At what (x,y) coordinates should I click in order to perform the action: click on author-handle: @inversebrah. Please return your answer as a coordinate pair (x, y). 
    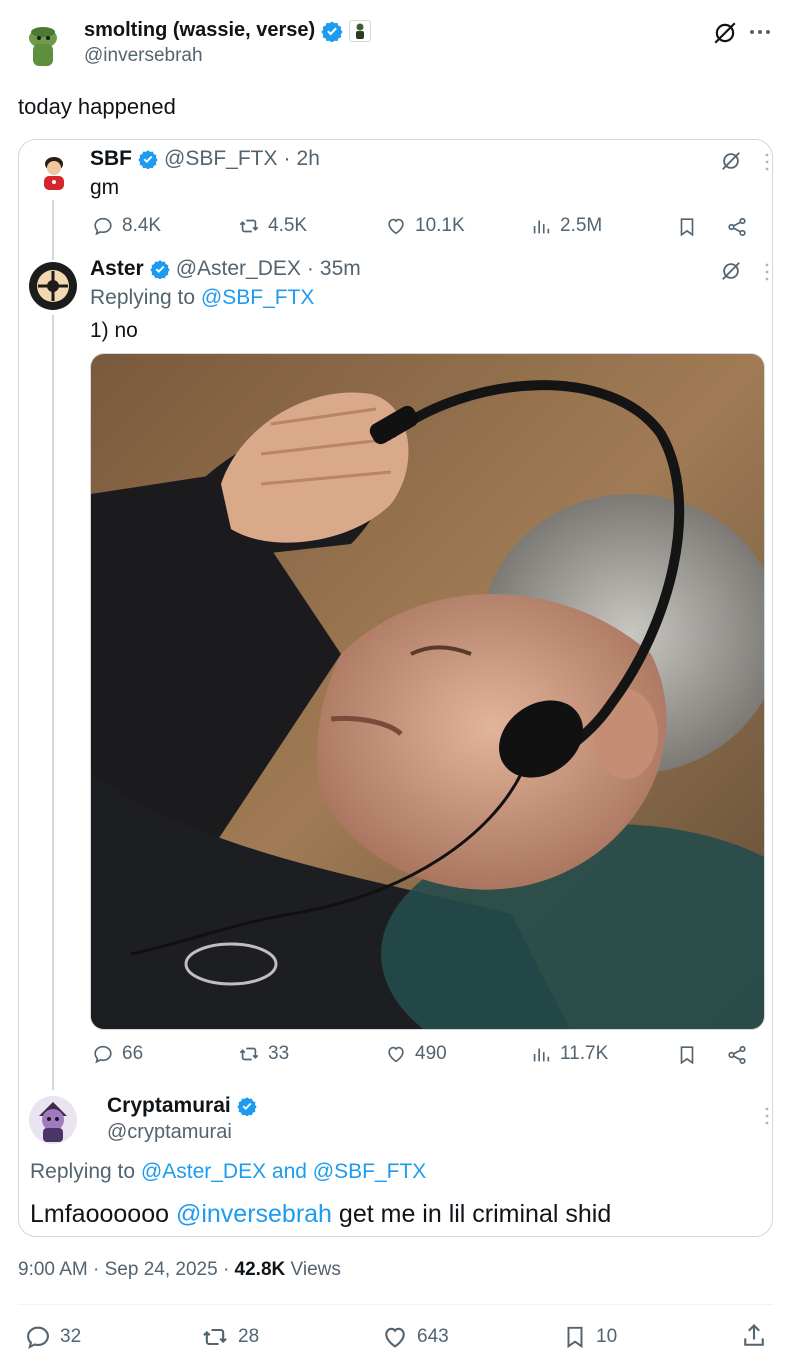
    Looking at the image, I should click on (143, 56).